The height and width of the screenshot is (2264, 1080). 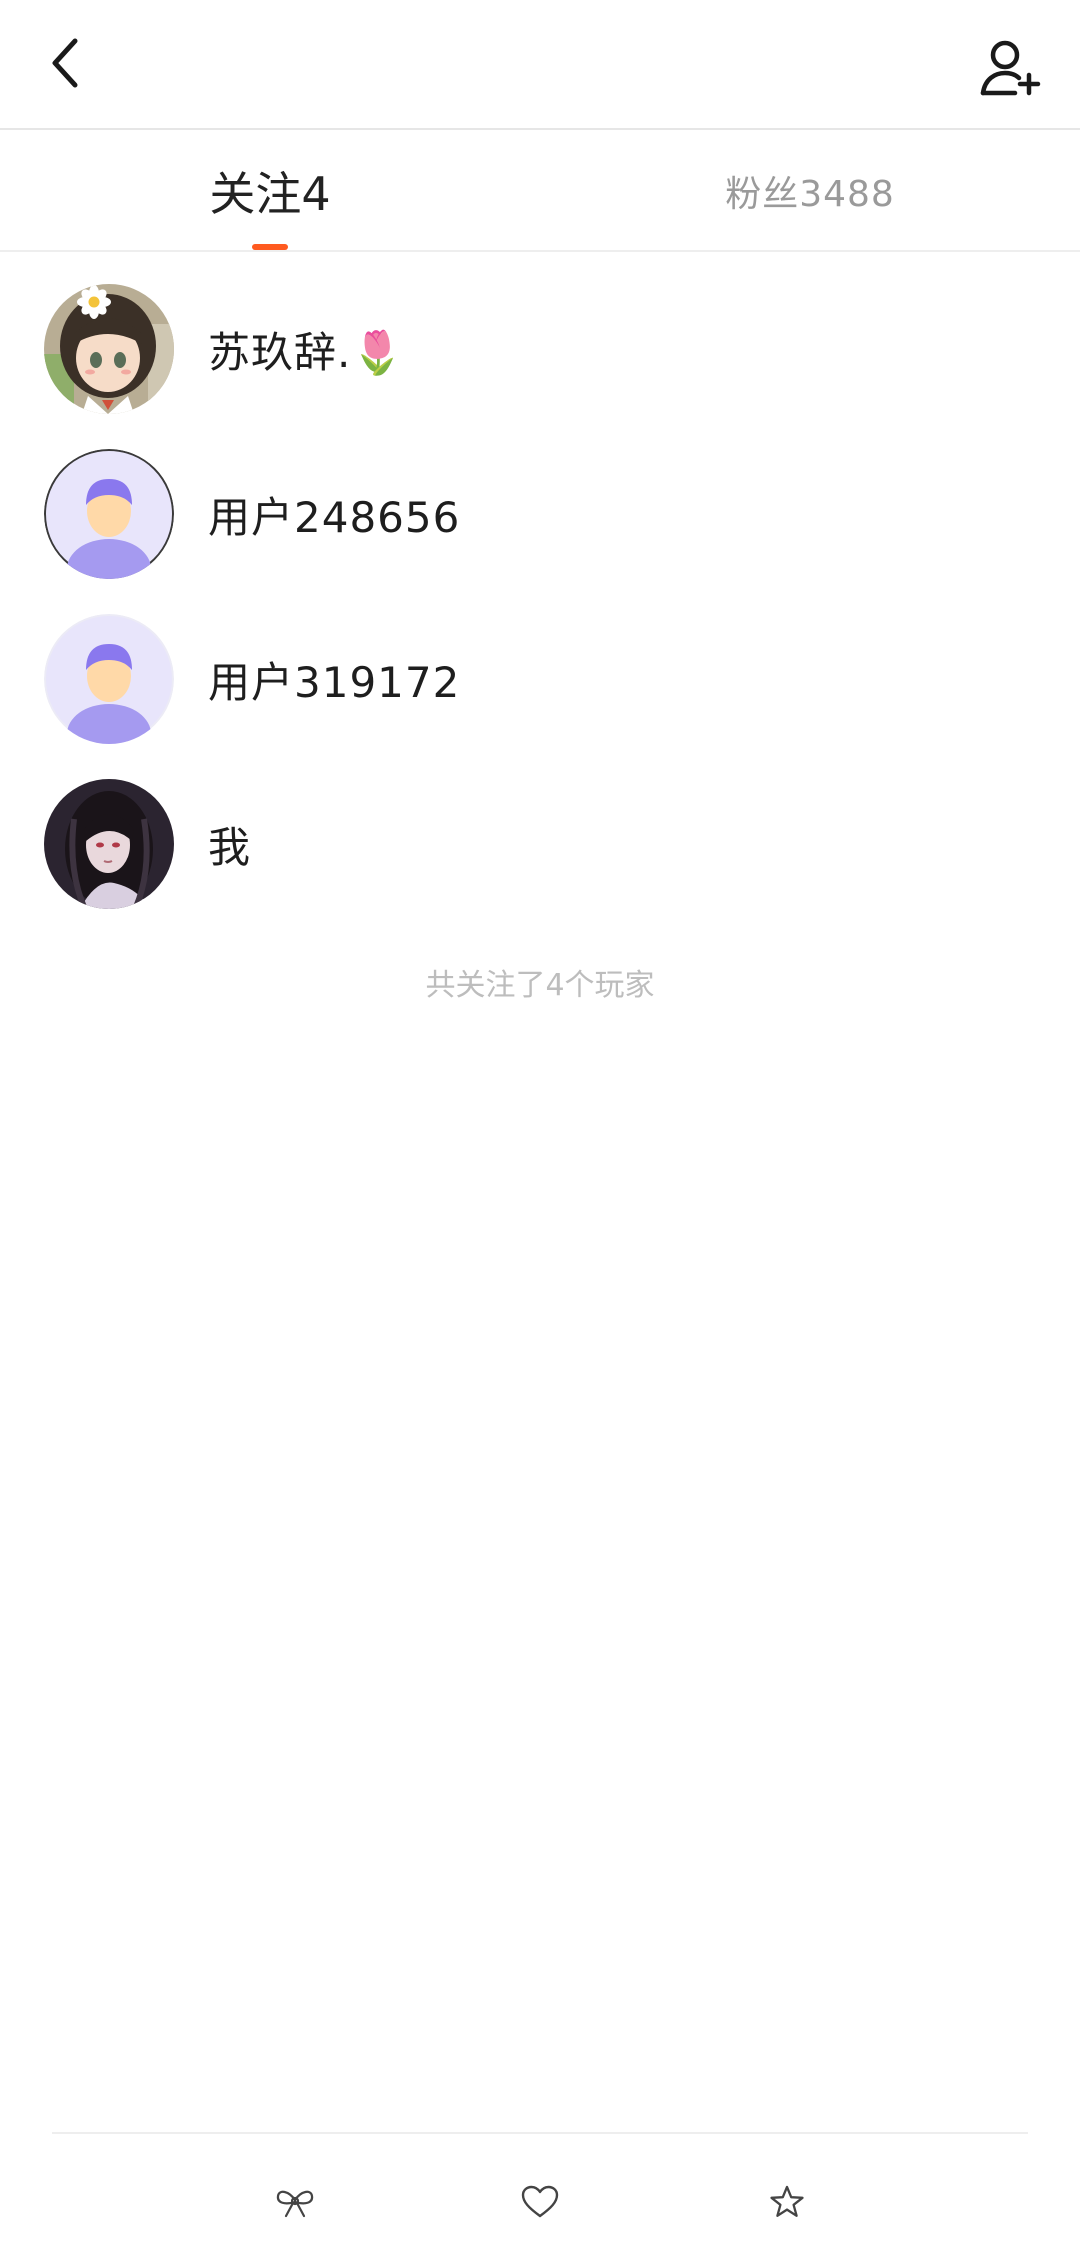 I want to click on bottom-bar, so click(x=540, y=2198).